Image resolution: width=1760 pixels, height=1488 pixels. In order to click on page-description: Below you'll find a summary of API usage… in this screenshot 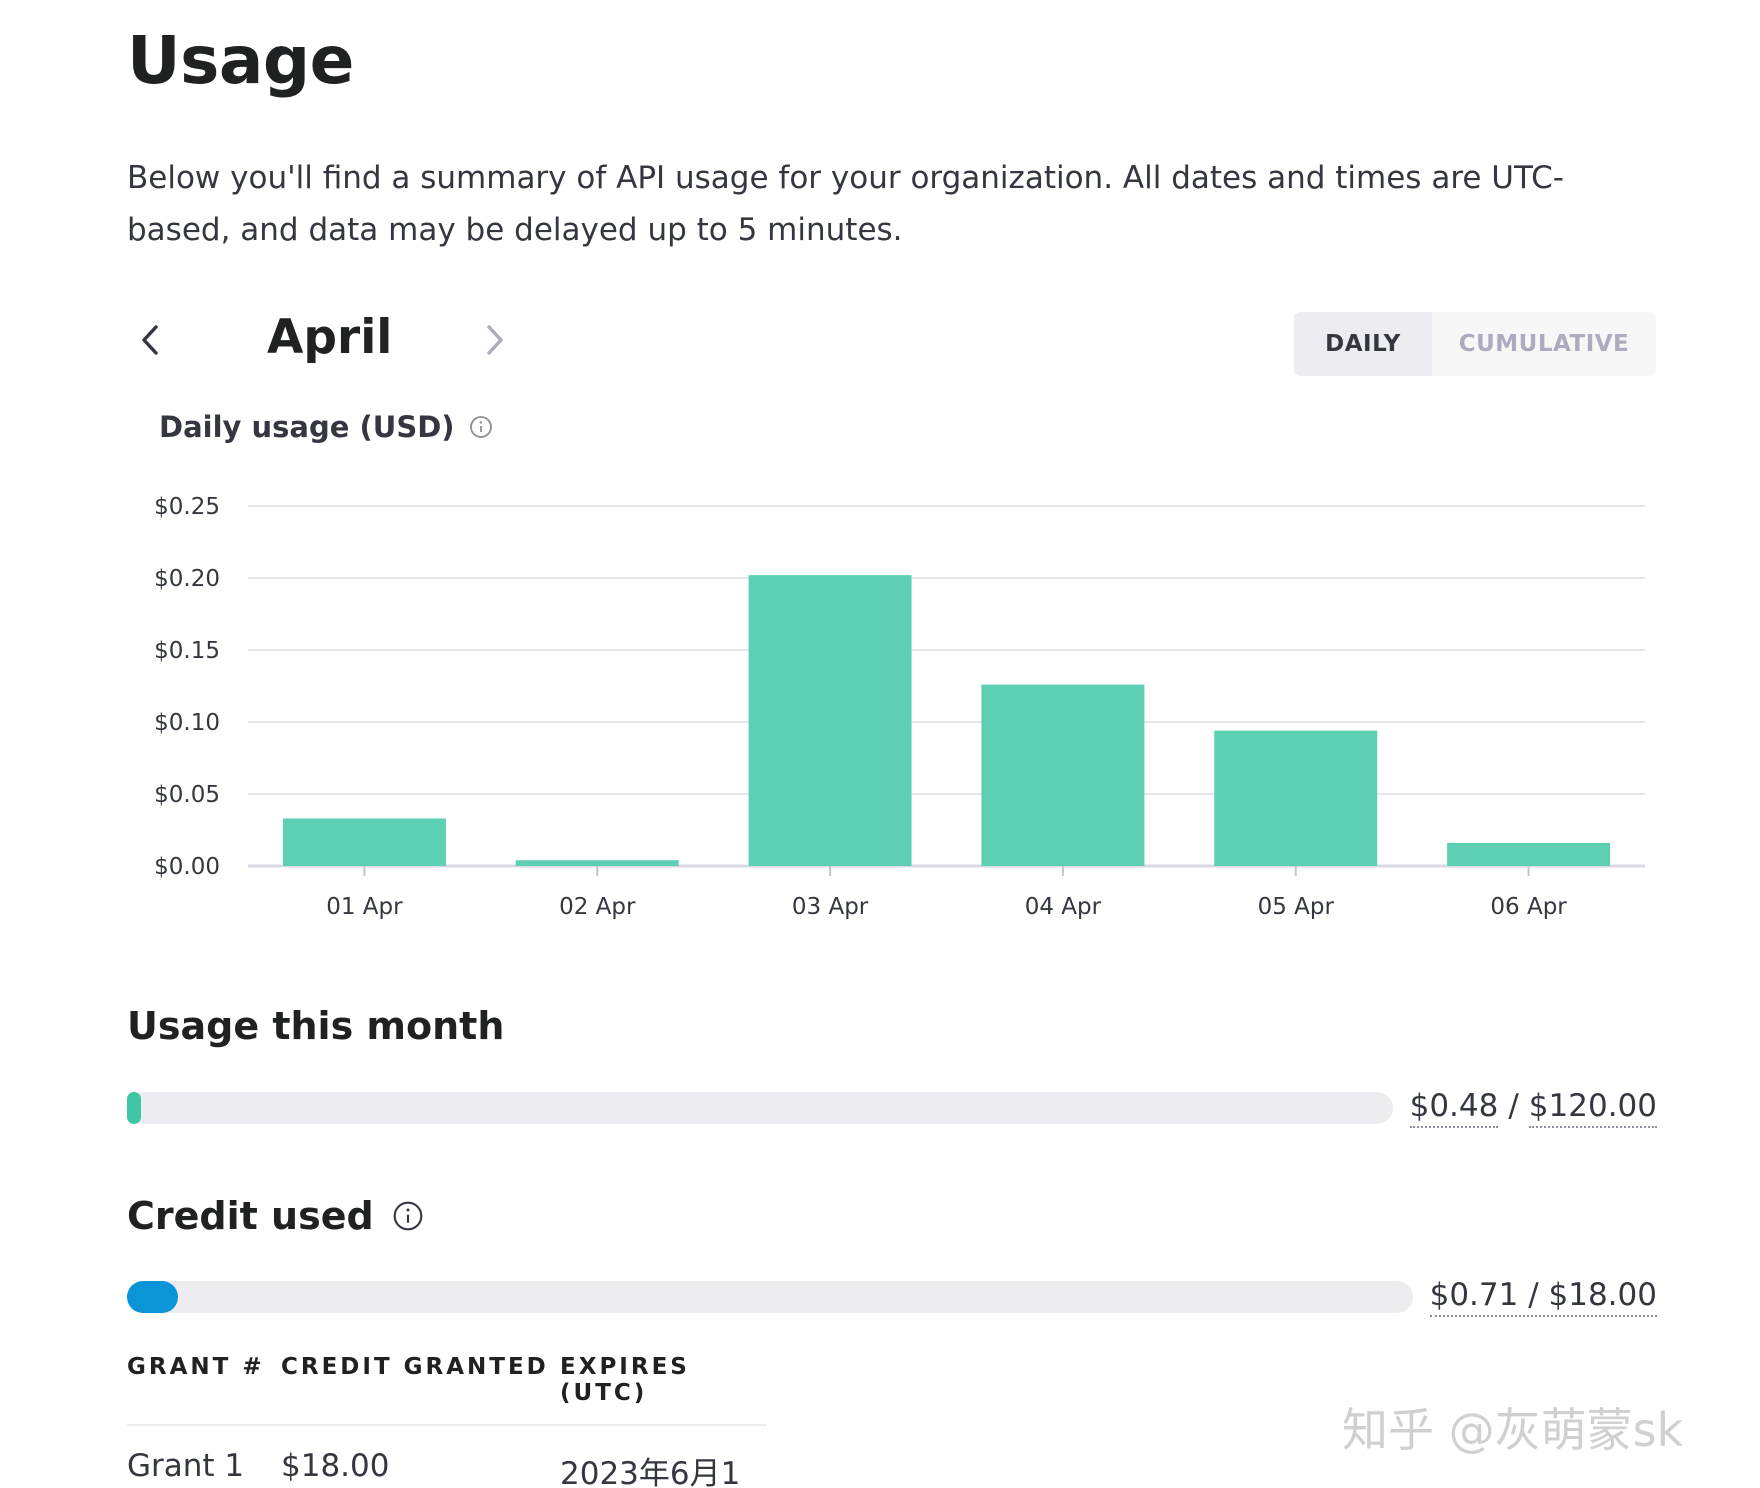, I will do `click(845, 204)`.